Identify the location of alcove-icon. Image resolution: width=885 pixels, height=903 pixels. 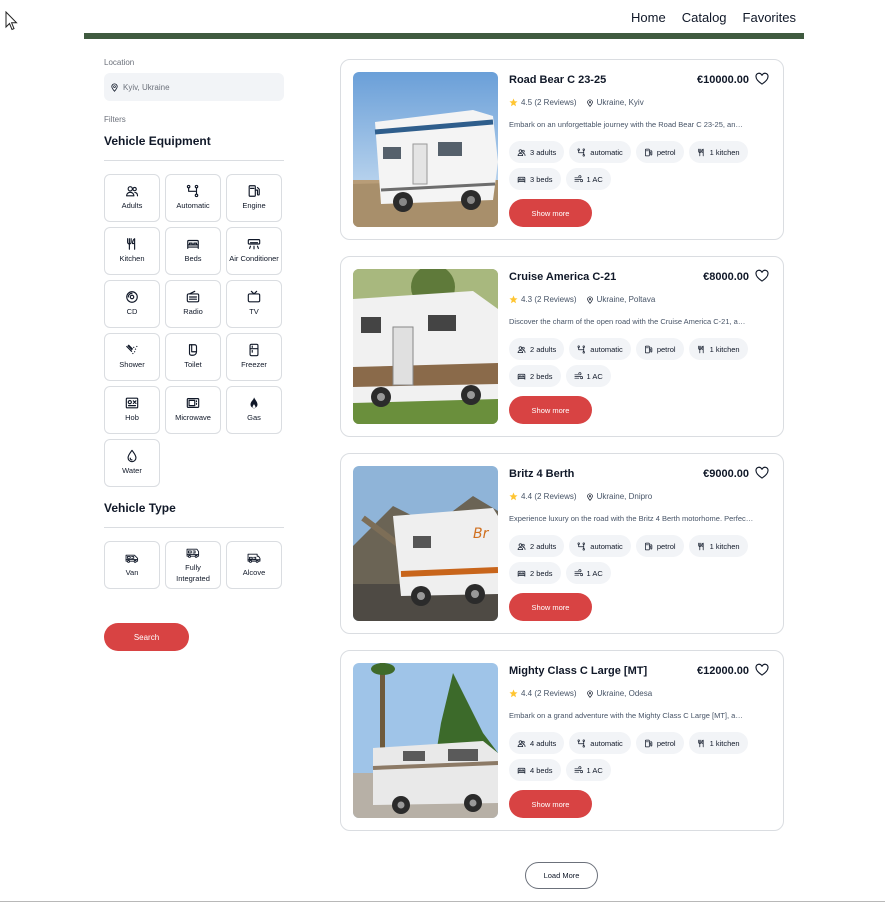
(254, 558).